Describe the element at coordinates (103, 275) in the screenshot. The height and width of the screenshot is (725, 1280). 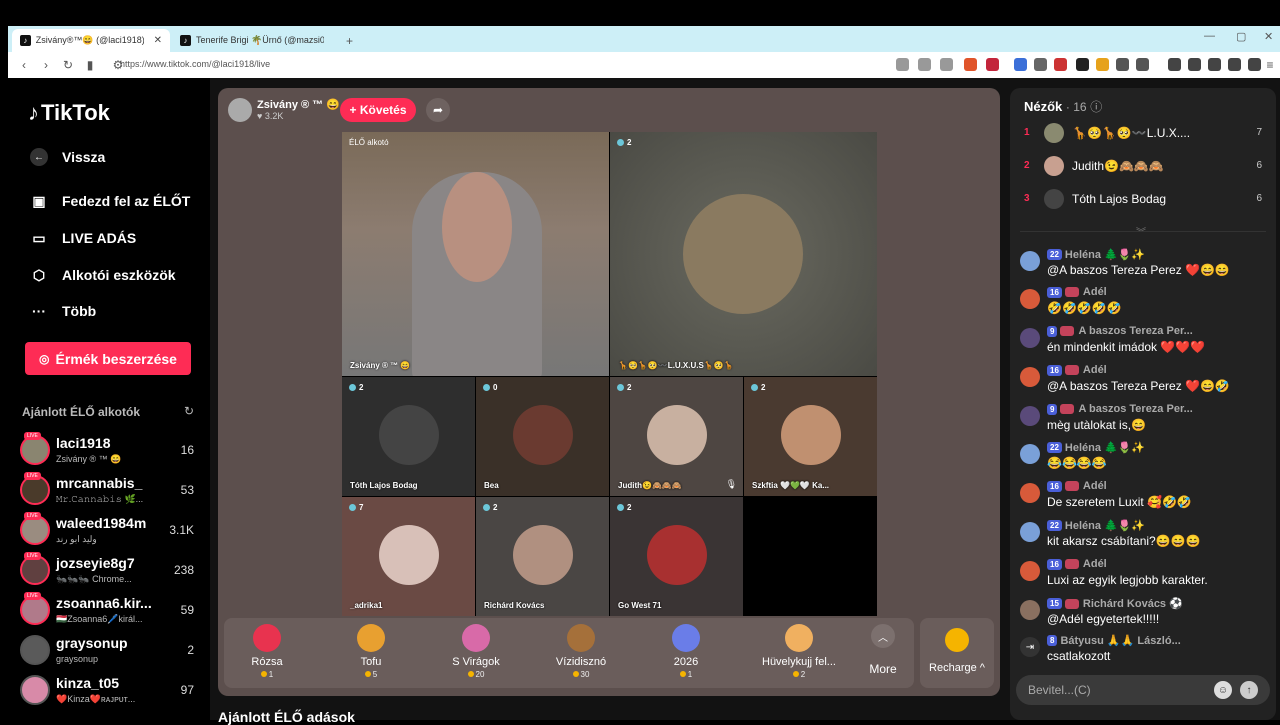
I see `nav-creator-tools: ⬡ Alkotói eszközök` at that location.